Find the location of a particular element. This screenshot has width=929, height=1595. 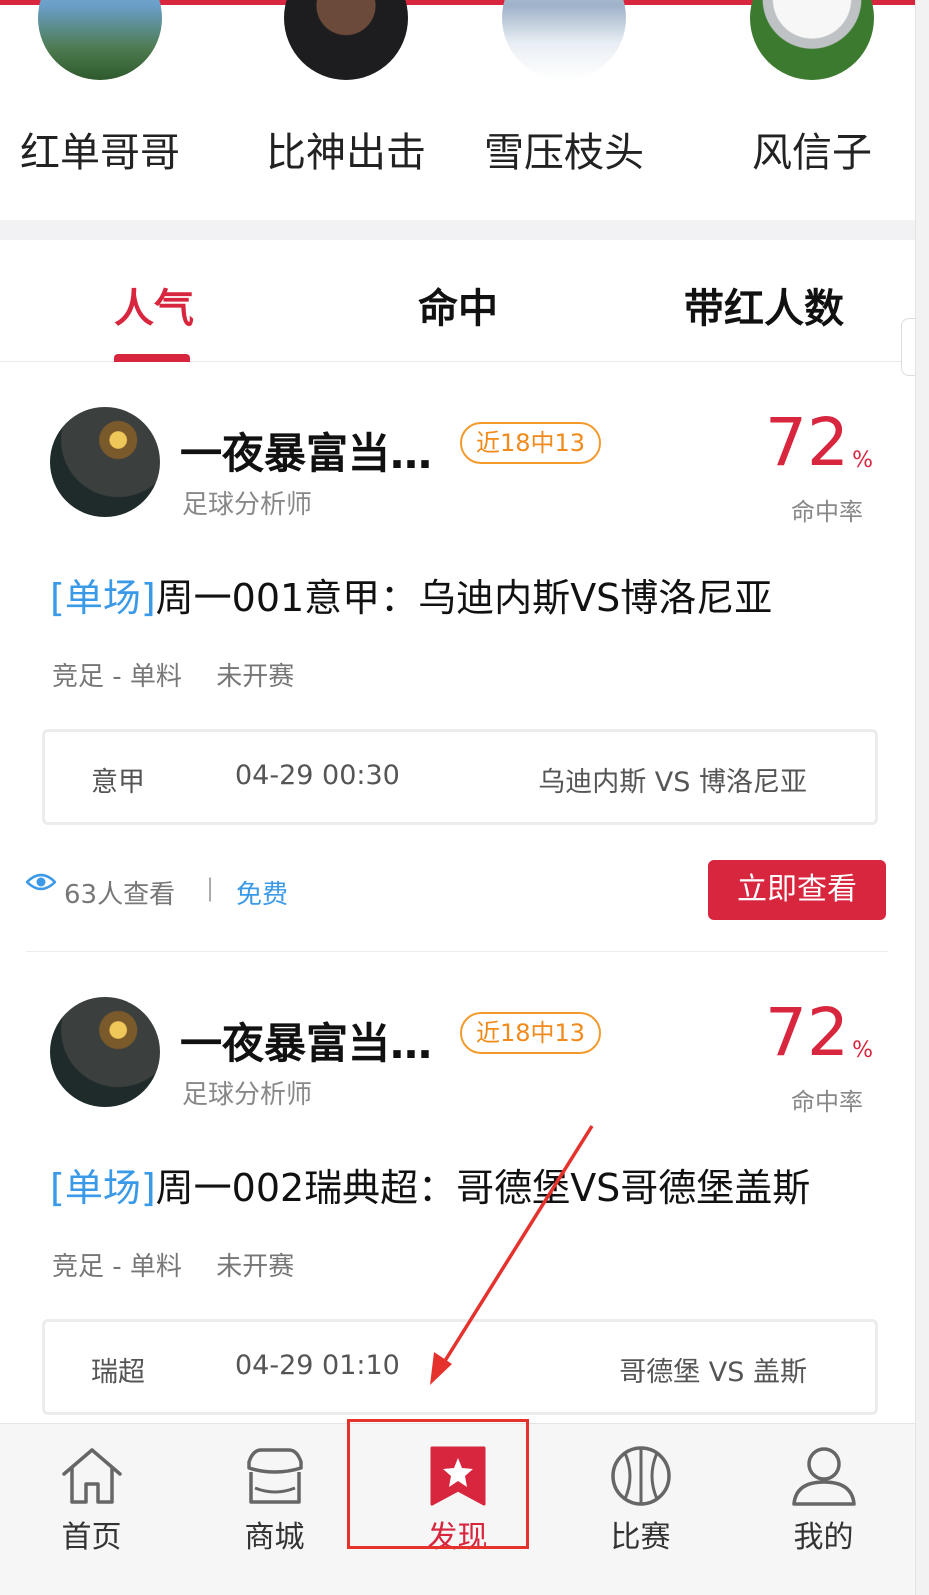

expert-item: 红单哥哥 is located at coordinates (100, 100).